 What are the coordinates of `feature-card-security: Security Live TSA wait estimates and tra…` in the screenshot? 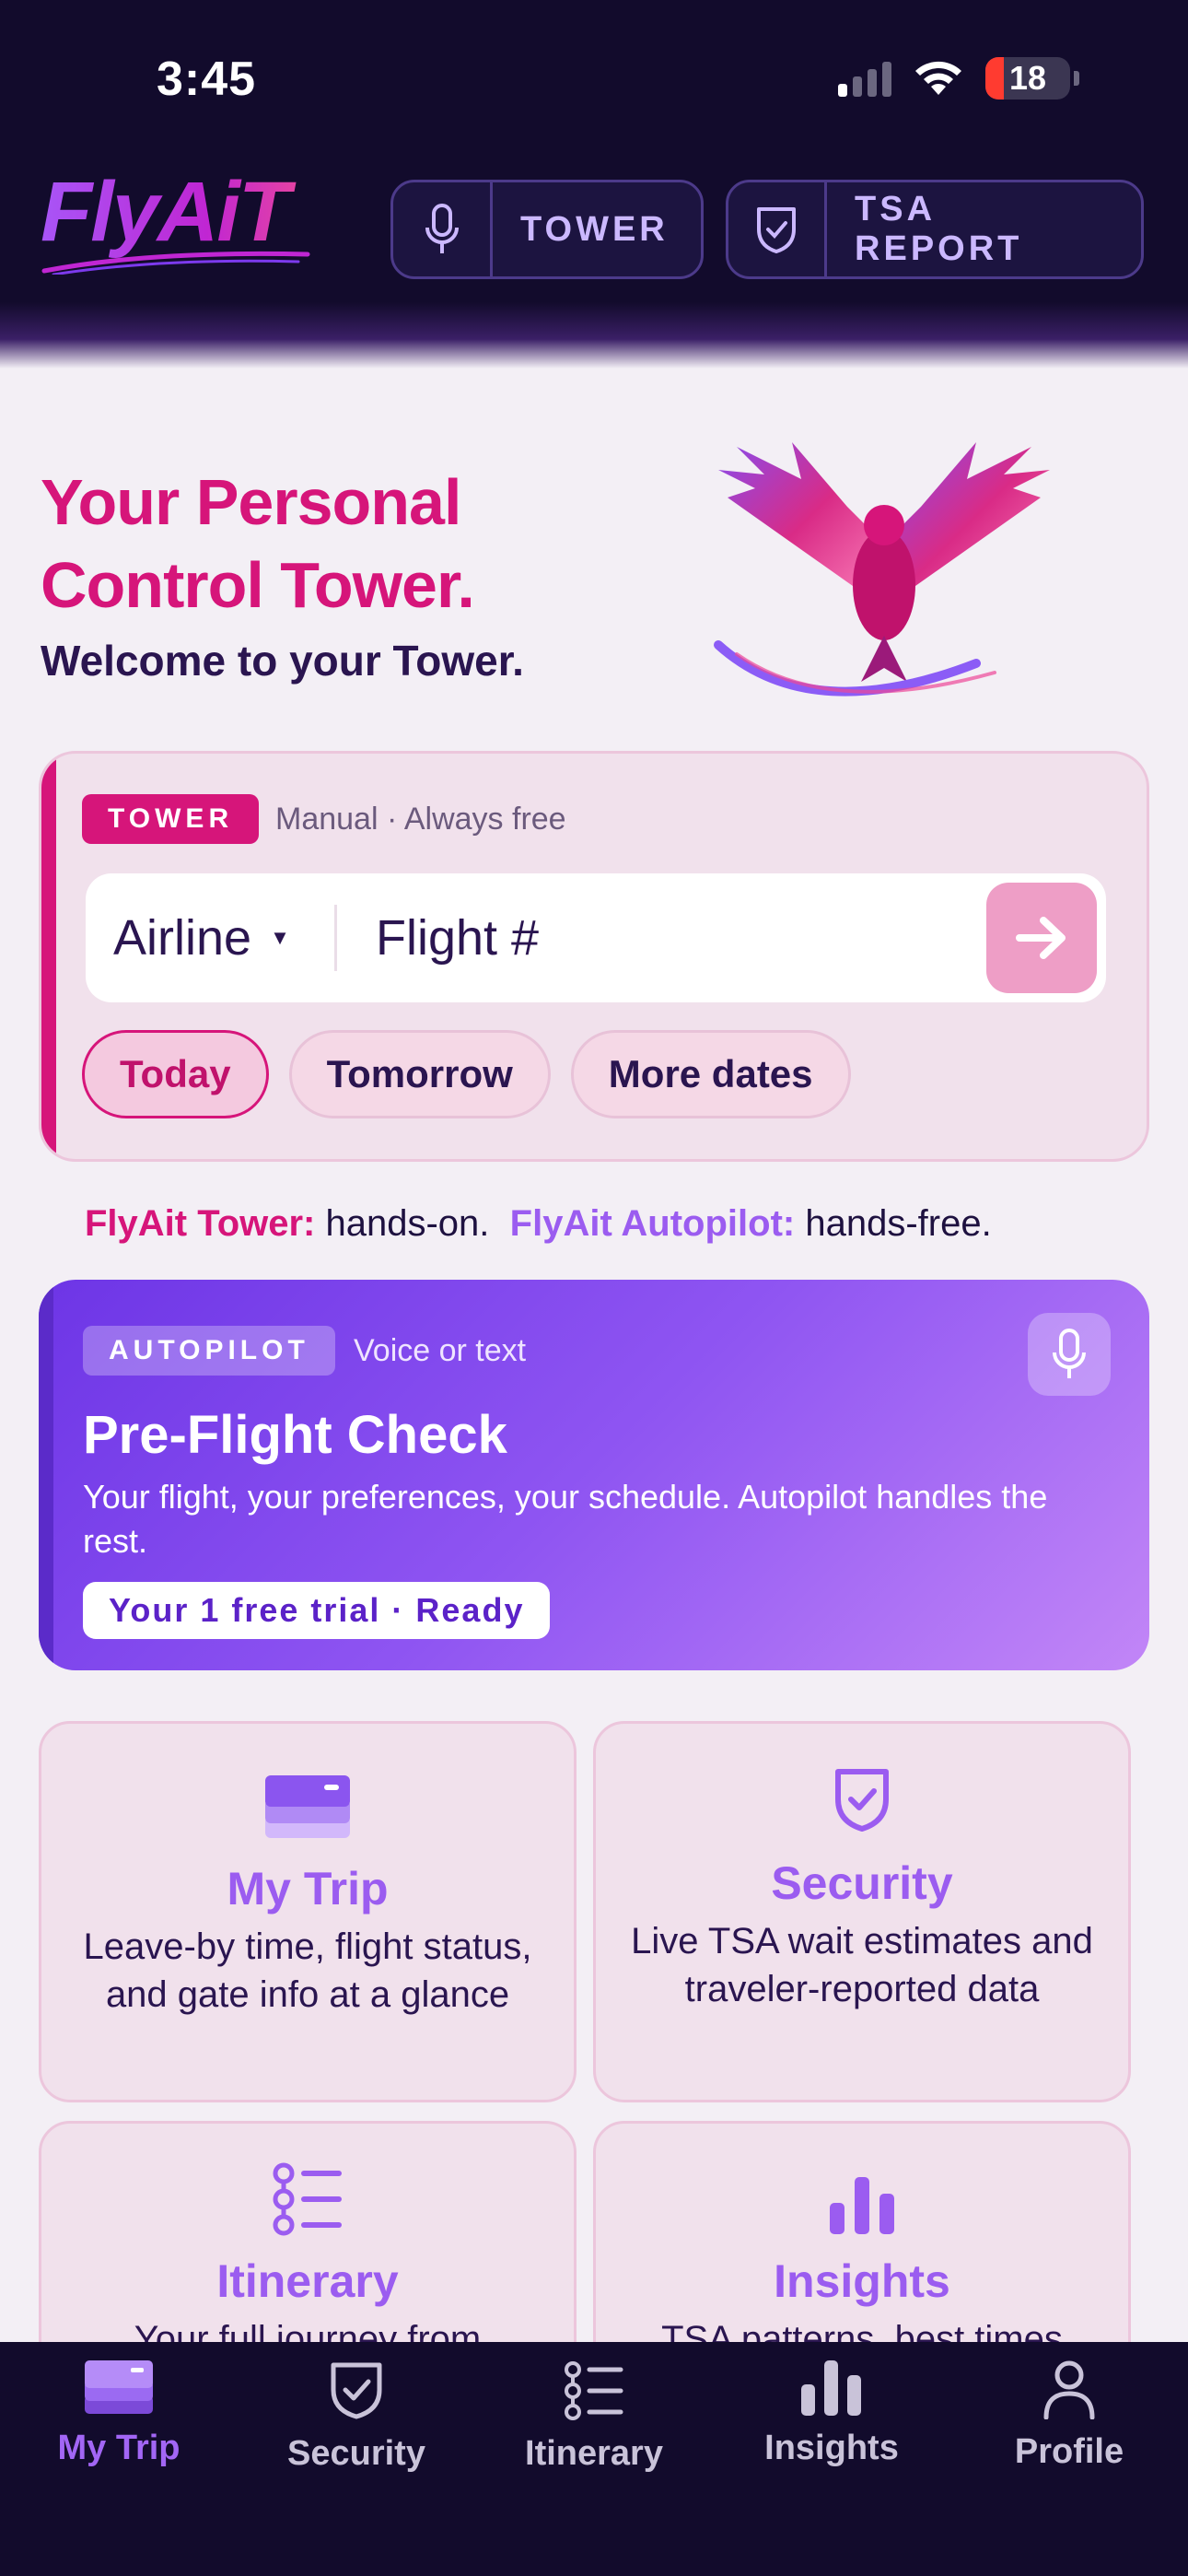 It's located at (862, 1912).